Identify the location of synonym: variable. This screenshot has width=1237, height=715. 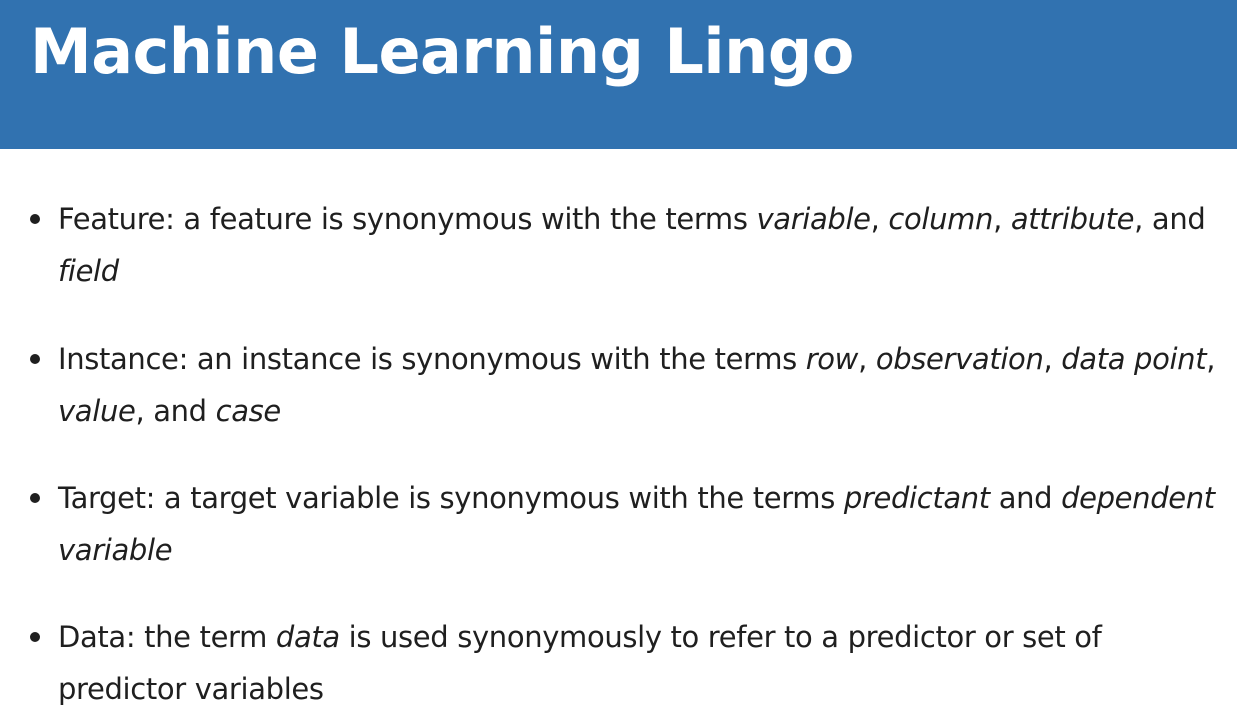
(813, 219).